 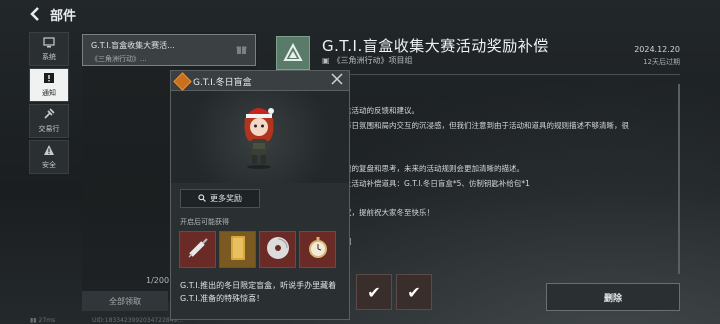 I want to click on mail-body-line: 组, so click(x=512, y=242).